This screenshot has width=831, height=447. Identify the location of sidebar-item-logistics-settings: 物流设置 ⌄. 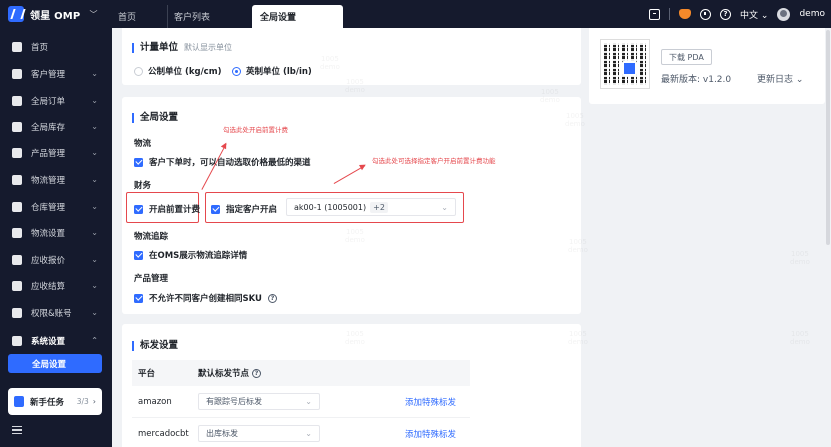
(56, 233).